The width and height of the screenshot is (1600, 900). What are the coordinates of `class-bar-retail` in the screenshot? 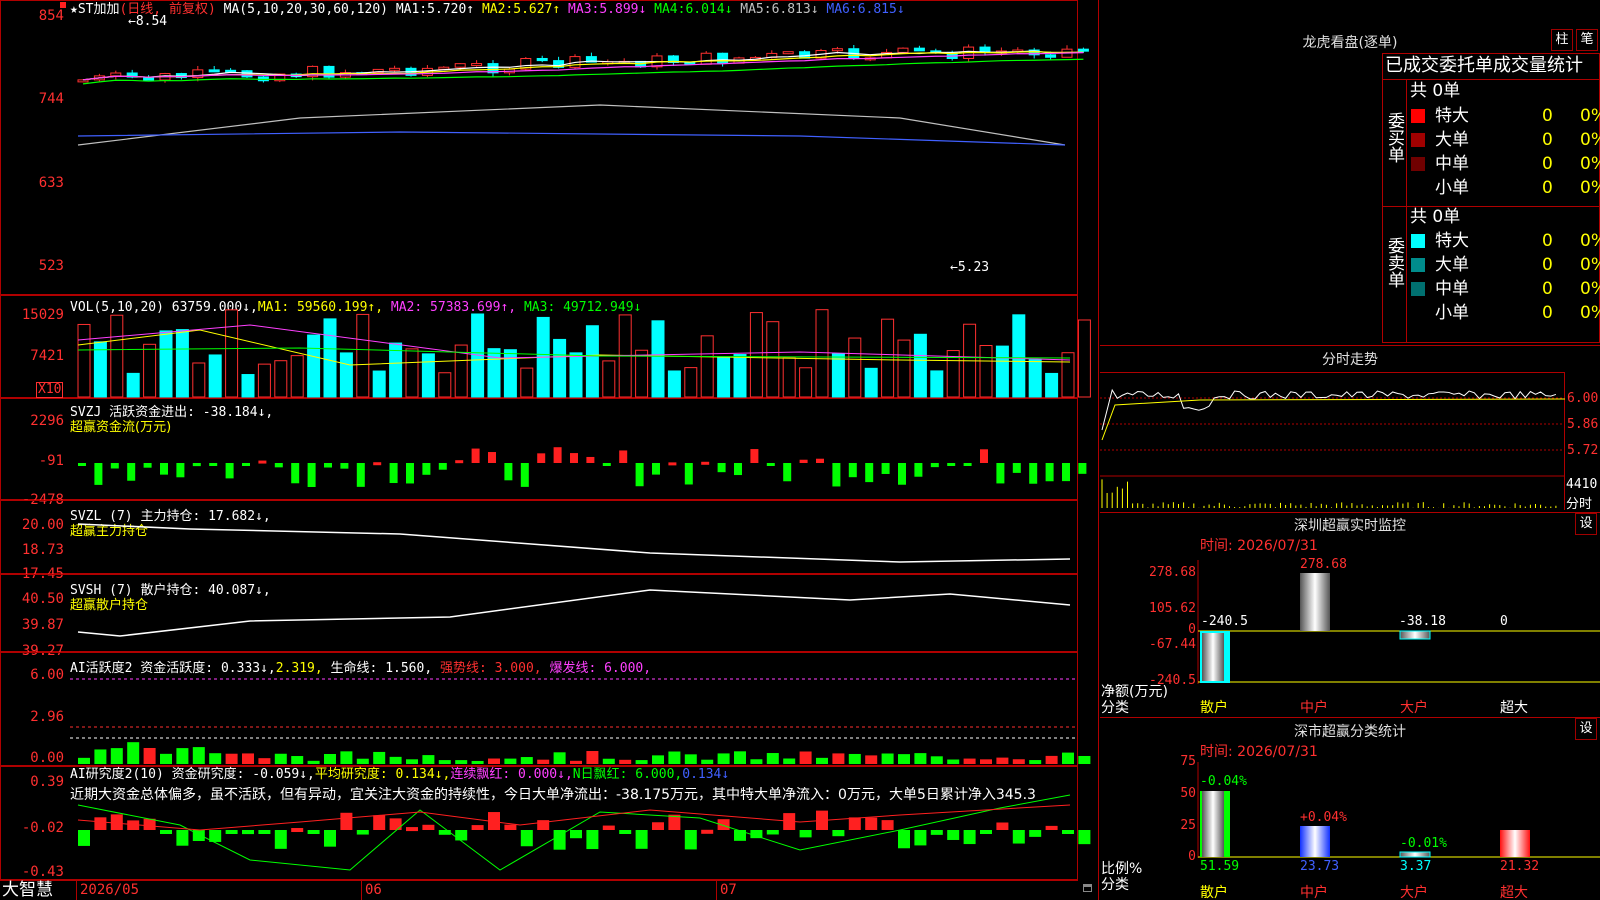 It's located at (1213, 824).